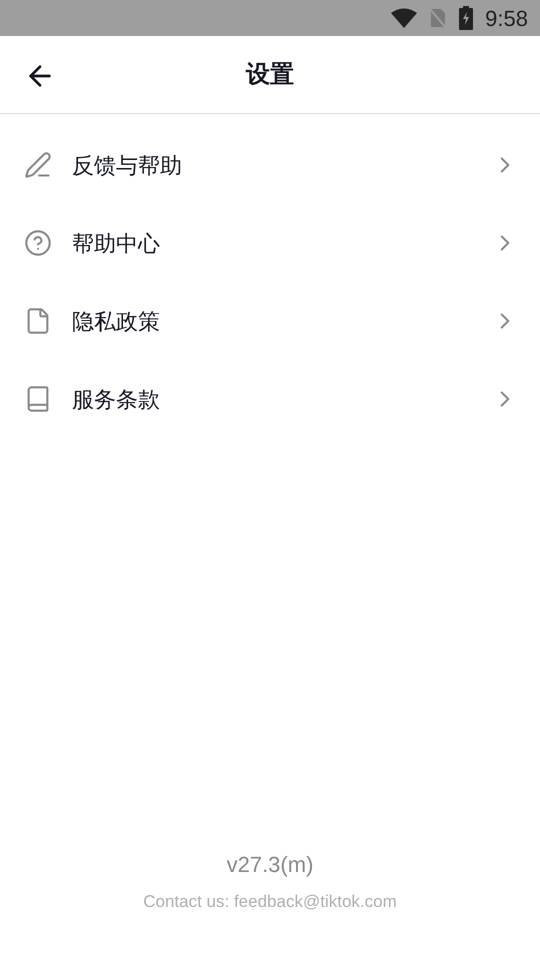 This screenshot has width=540, height=960. I want to click on version-text: v27.3(m), so click(270, 864).